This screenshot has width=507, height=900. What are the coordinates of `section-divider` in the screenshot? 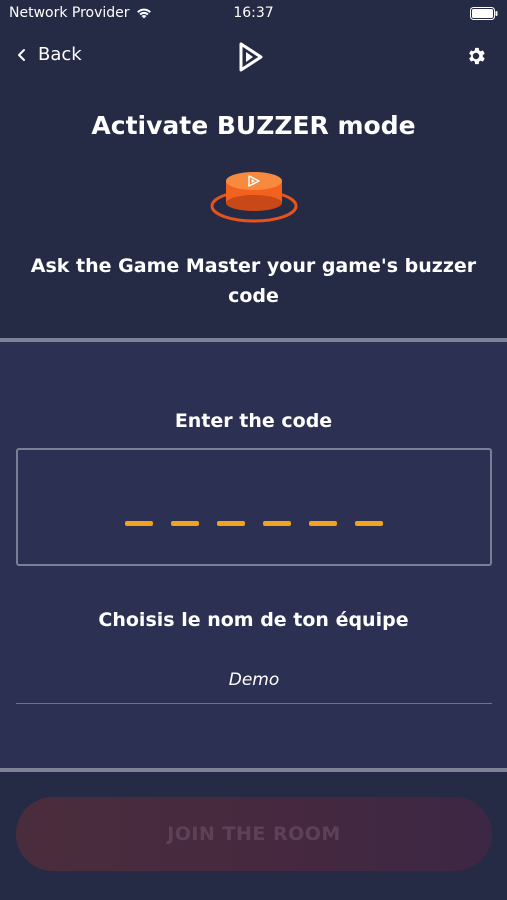 It's located at (253, 770).